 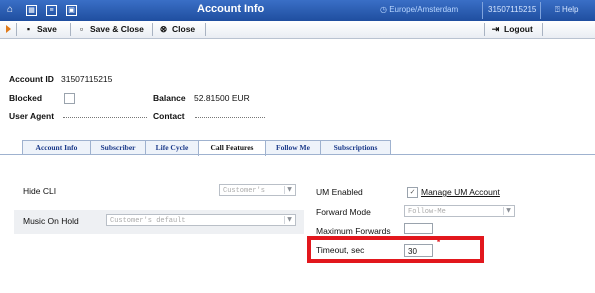 I want to click on um-enabled-label: UM Enabled, so click(x=339, y=192).